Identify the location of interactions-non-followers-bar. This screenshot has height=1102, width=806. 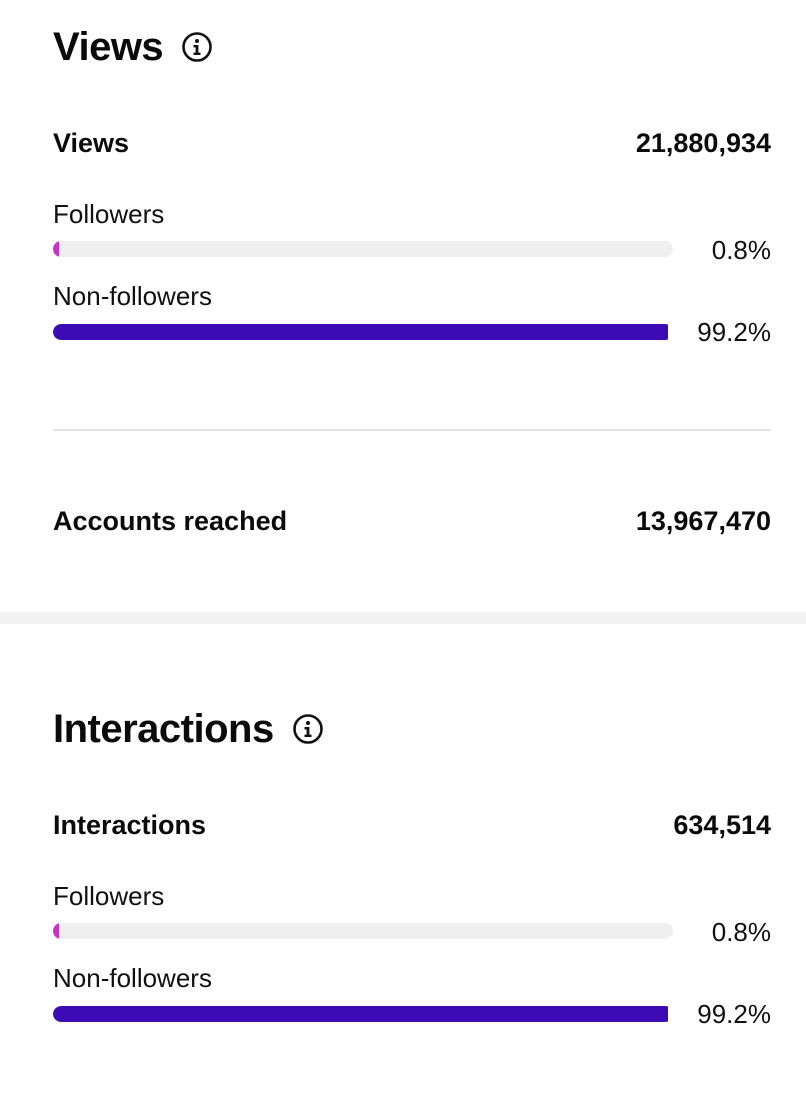
(363, 1014).